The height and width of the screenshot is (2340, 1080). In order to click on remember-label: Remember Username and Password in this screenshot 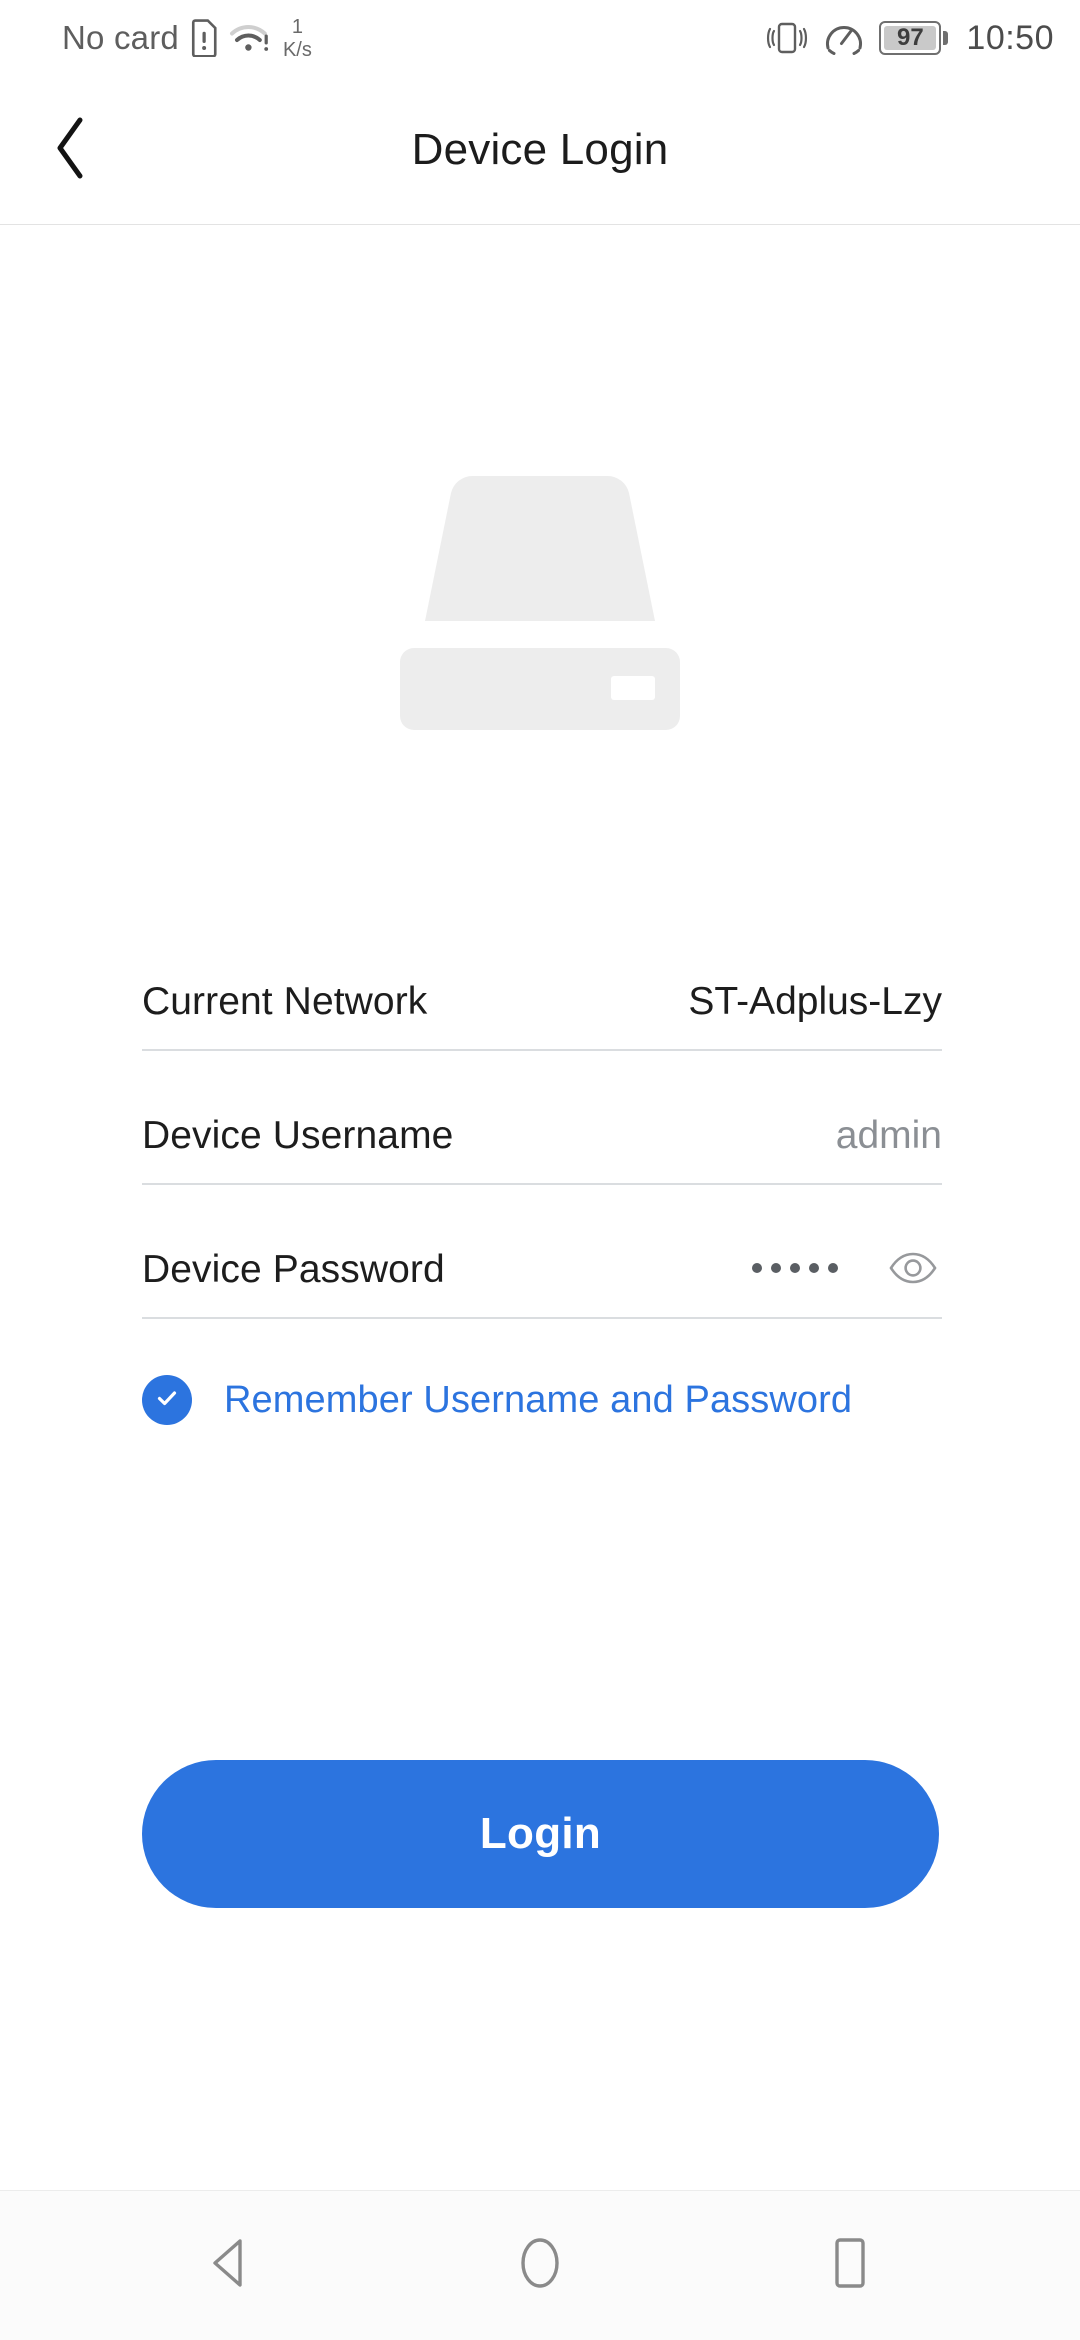, I will do `click(538, 1399)`.